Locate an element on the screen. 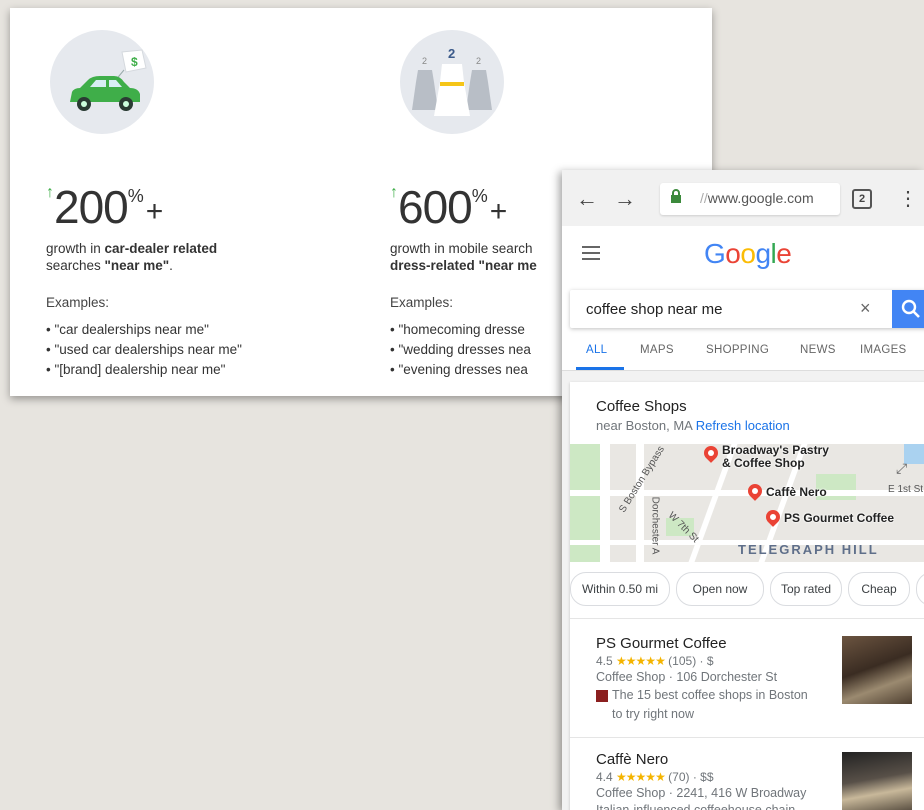 Image resolution: width=924 pixels, height=810 pixels. example-item: "used car dealerships near me" is located at coordinates (143, 350).